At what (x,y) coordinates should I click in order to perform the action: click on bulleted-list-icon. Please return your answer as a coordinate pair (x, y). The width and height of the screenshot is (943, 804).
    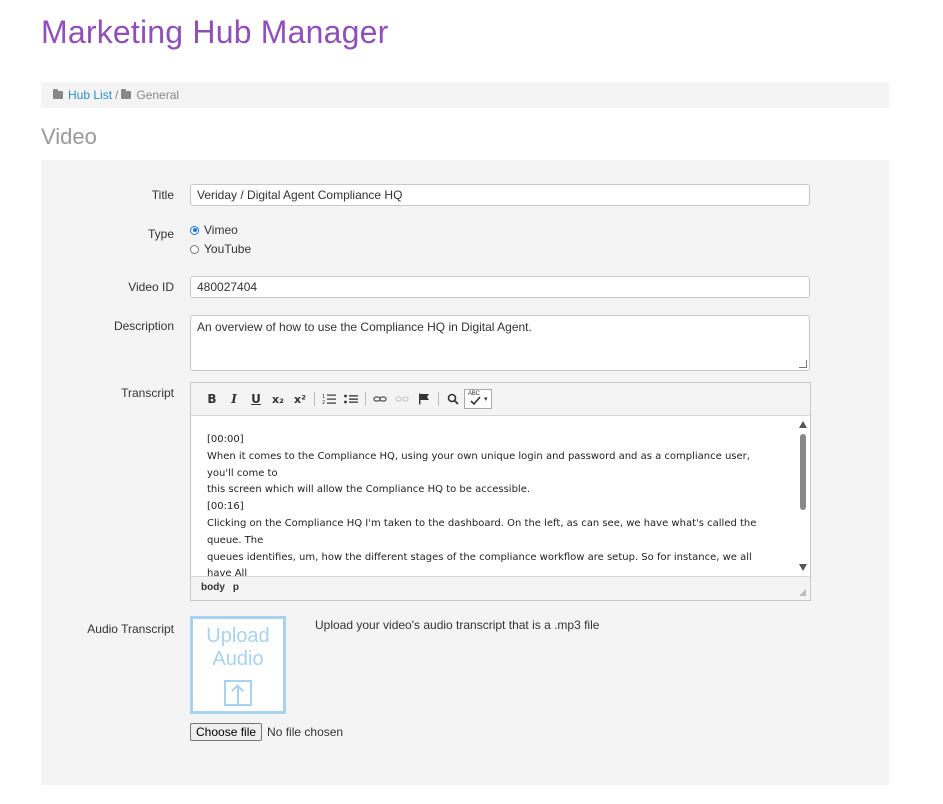
    Looking at the image, I should click on (351, 399).